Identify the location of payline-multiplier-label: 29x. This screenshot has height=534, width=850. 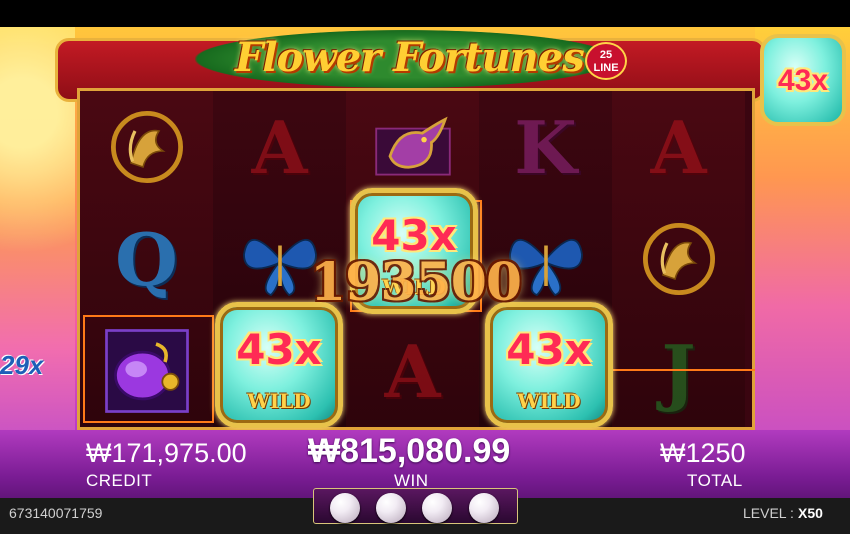
(22, 365).